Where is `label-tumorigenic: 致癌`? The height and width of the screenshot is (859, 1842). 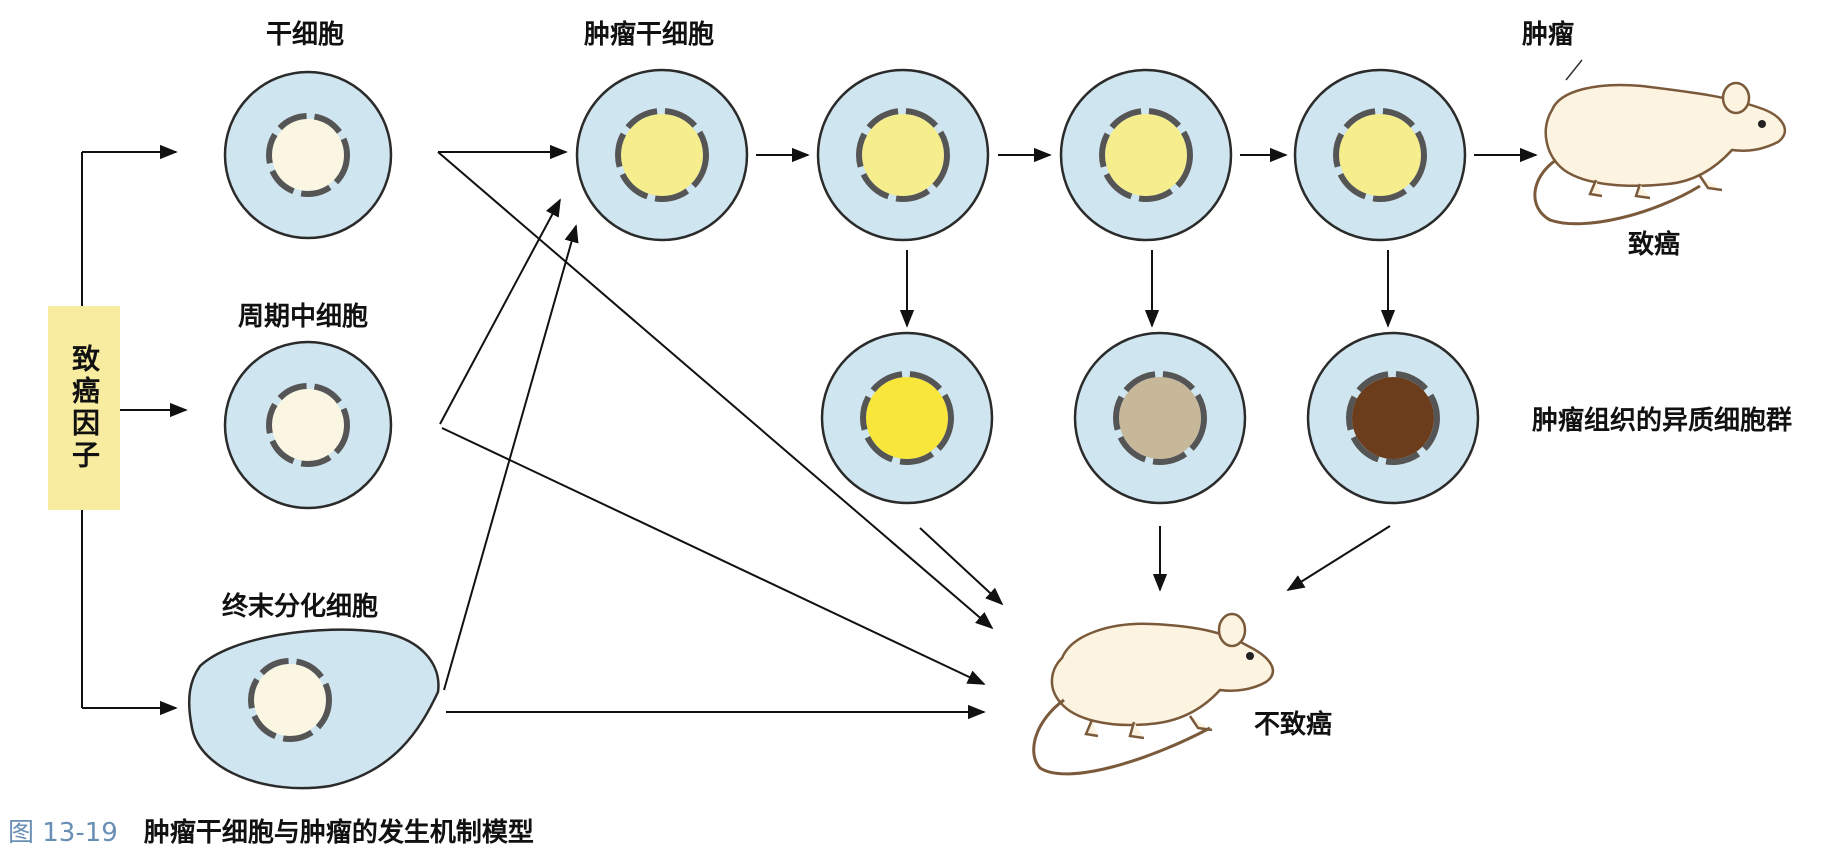
label-tumorigenic: 致癌 is located at coordinates (1654, 245).